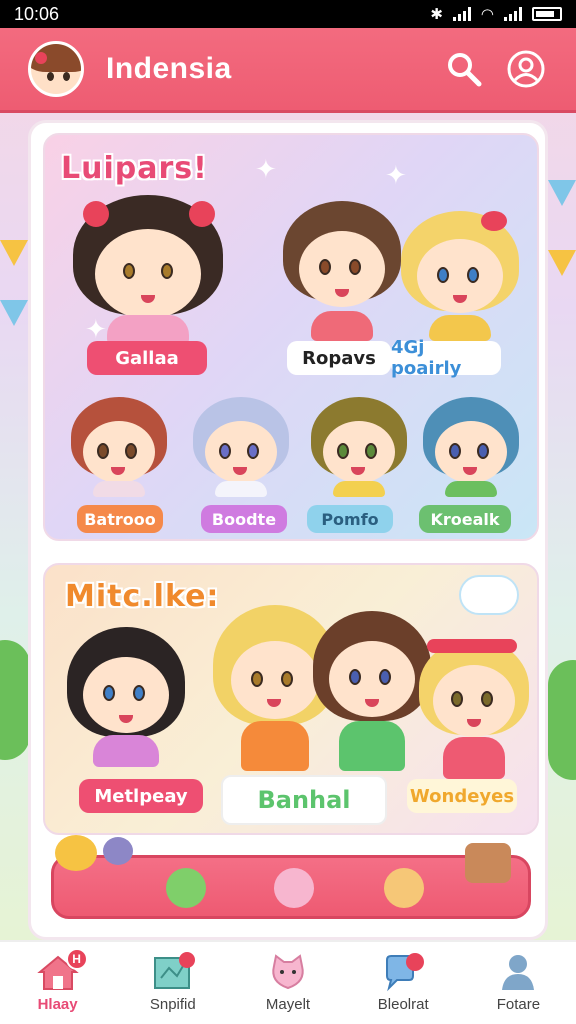  Describe the element at coordinates (465, 519) in the screenshot. I see `label-kroealk: Kroealk` at that location.